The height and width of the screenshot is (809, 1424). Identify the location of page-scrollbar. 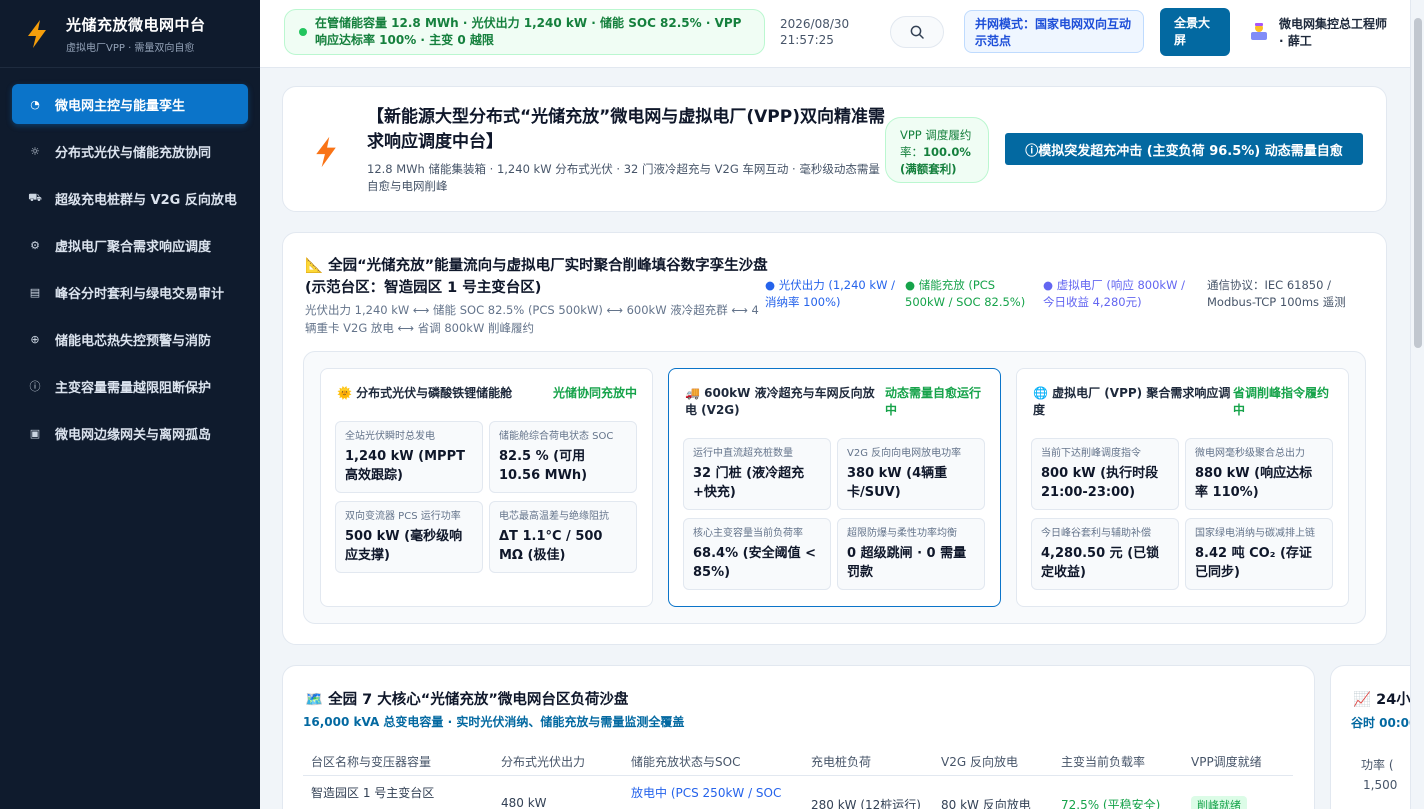
(1417, 404).